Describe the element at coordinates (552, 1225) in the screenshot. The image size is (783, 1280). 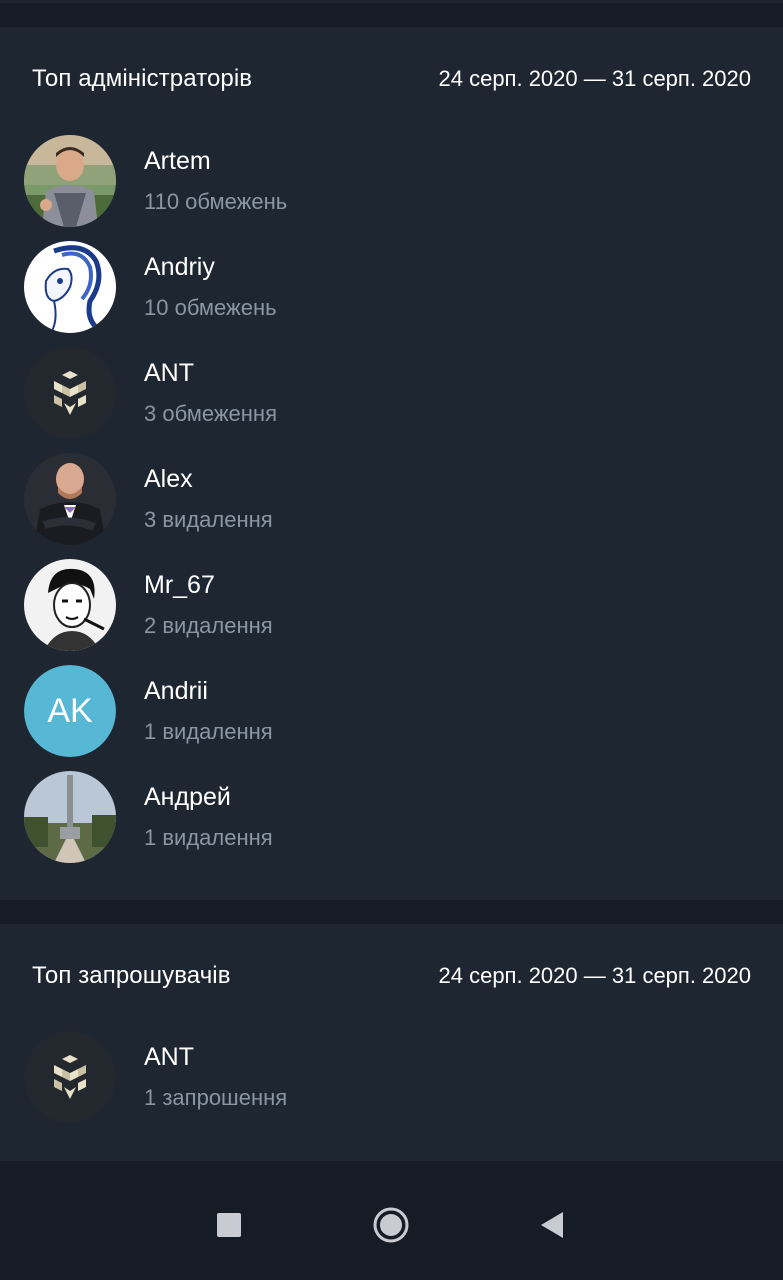
I see `back-triangle-icon` at that location.